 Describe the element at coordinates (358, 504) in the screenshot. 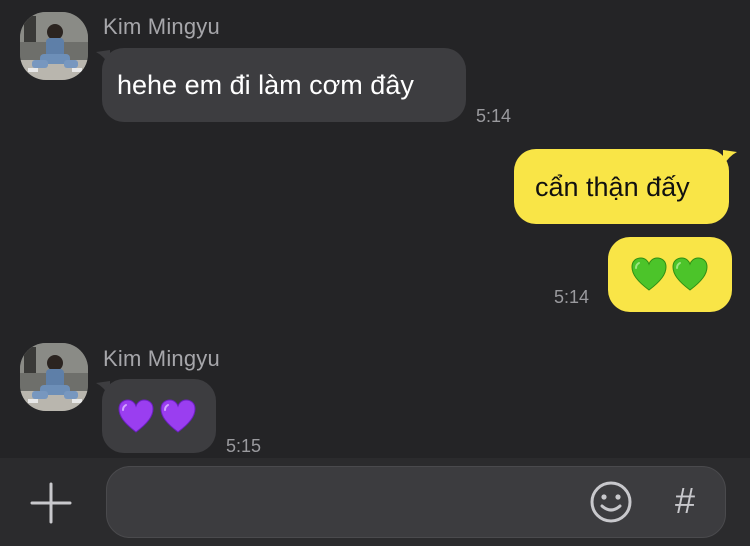

I see `message-input` at that location.